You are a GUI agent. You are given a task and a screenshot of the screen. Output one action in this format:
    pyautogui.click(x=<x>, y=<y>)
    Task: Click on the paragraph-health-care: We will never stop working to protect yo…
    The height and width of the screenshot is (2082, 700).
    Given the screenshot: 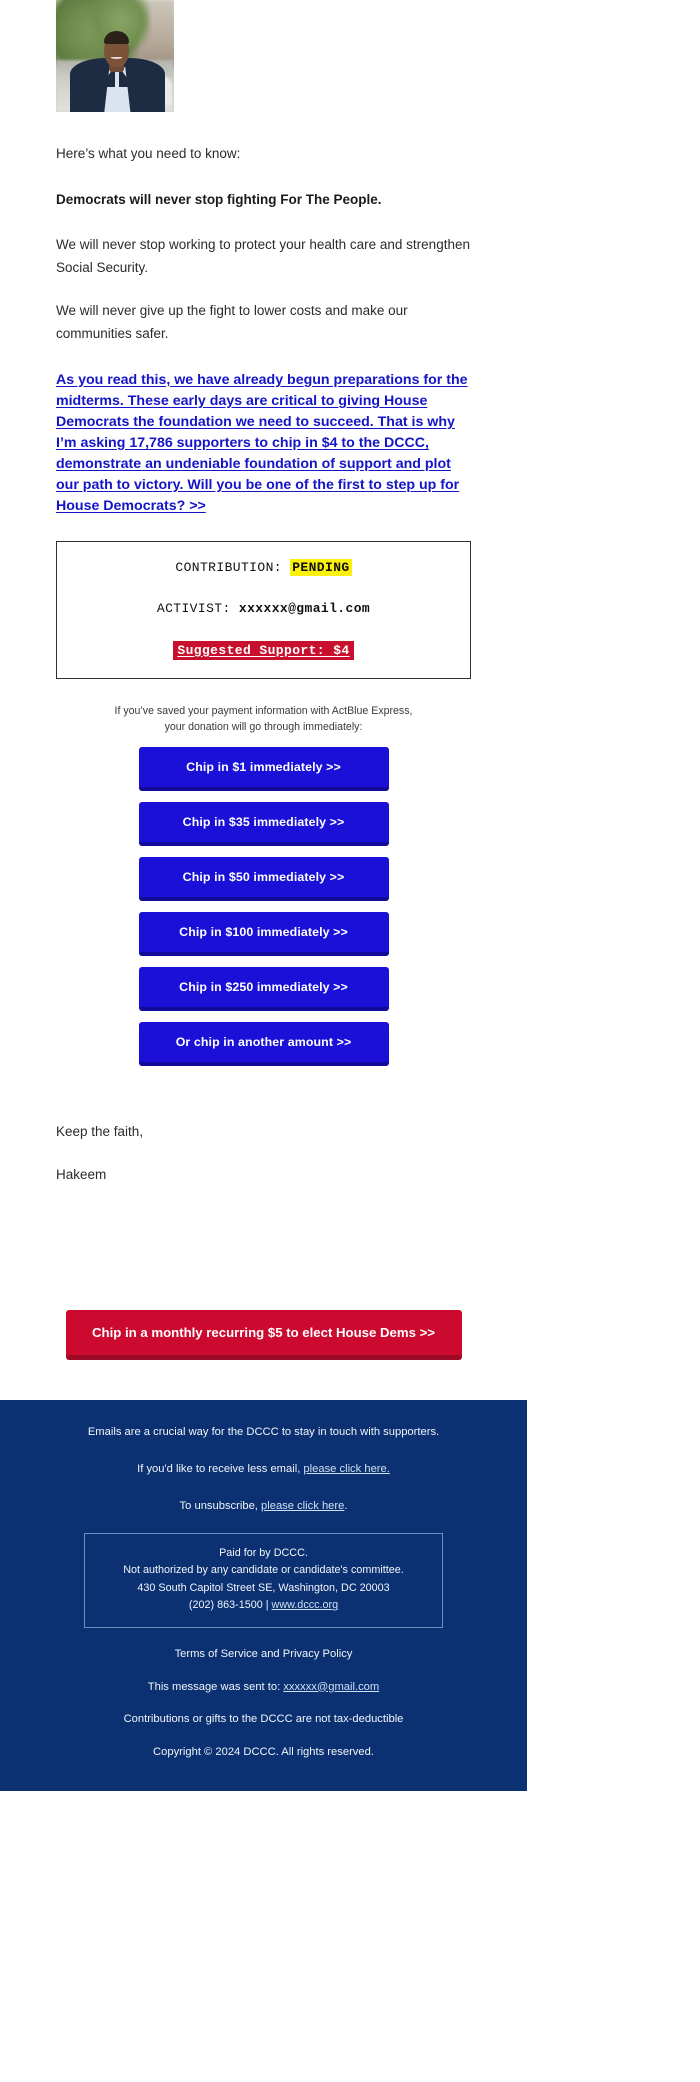 What is the action you would take?
    pyautogui.click(x=263, y=256)
    